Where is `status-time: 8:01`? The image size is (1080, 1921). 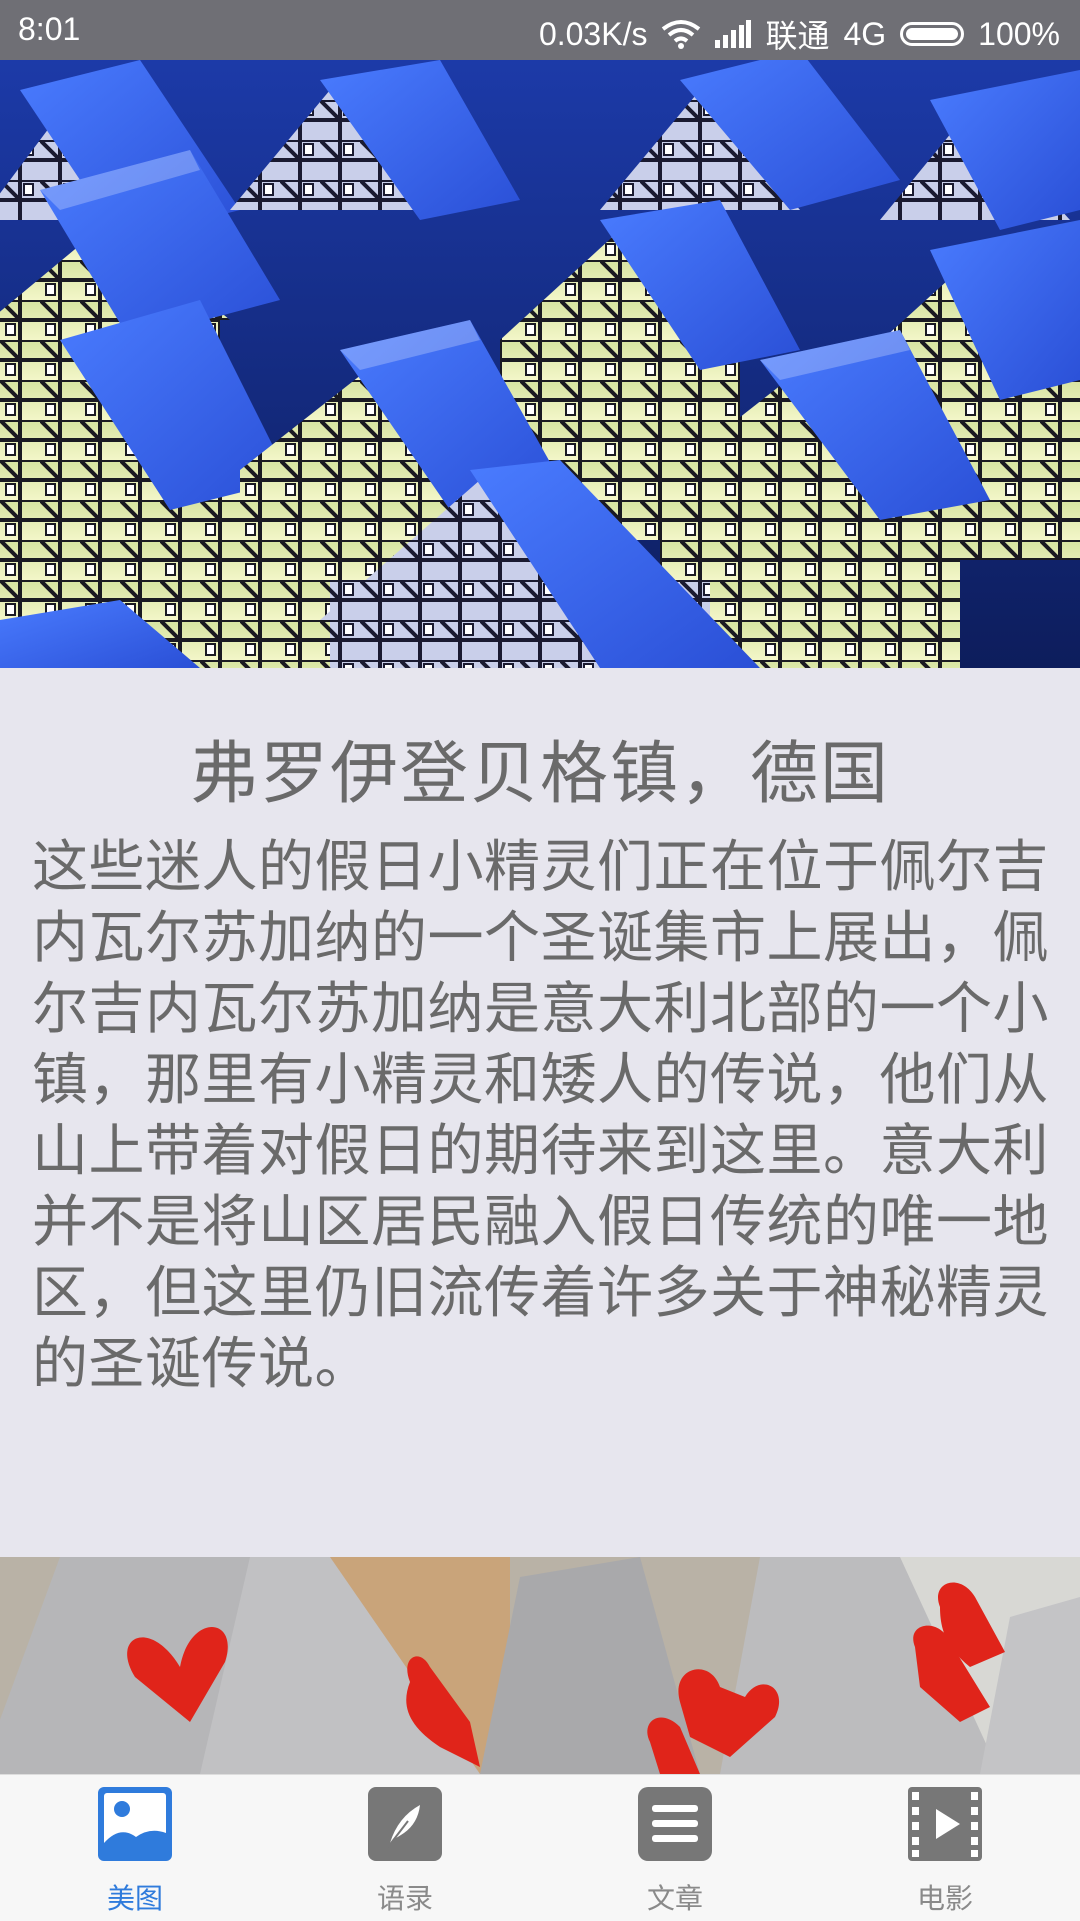 status-time: 8:01 is located at coordinates (49, 29).